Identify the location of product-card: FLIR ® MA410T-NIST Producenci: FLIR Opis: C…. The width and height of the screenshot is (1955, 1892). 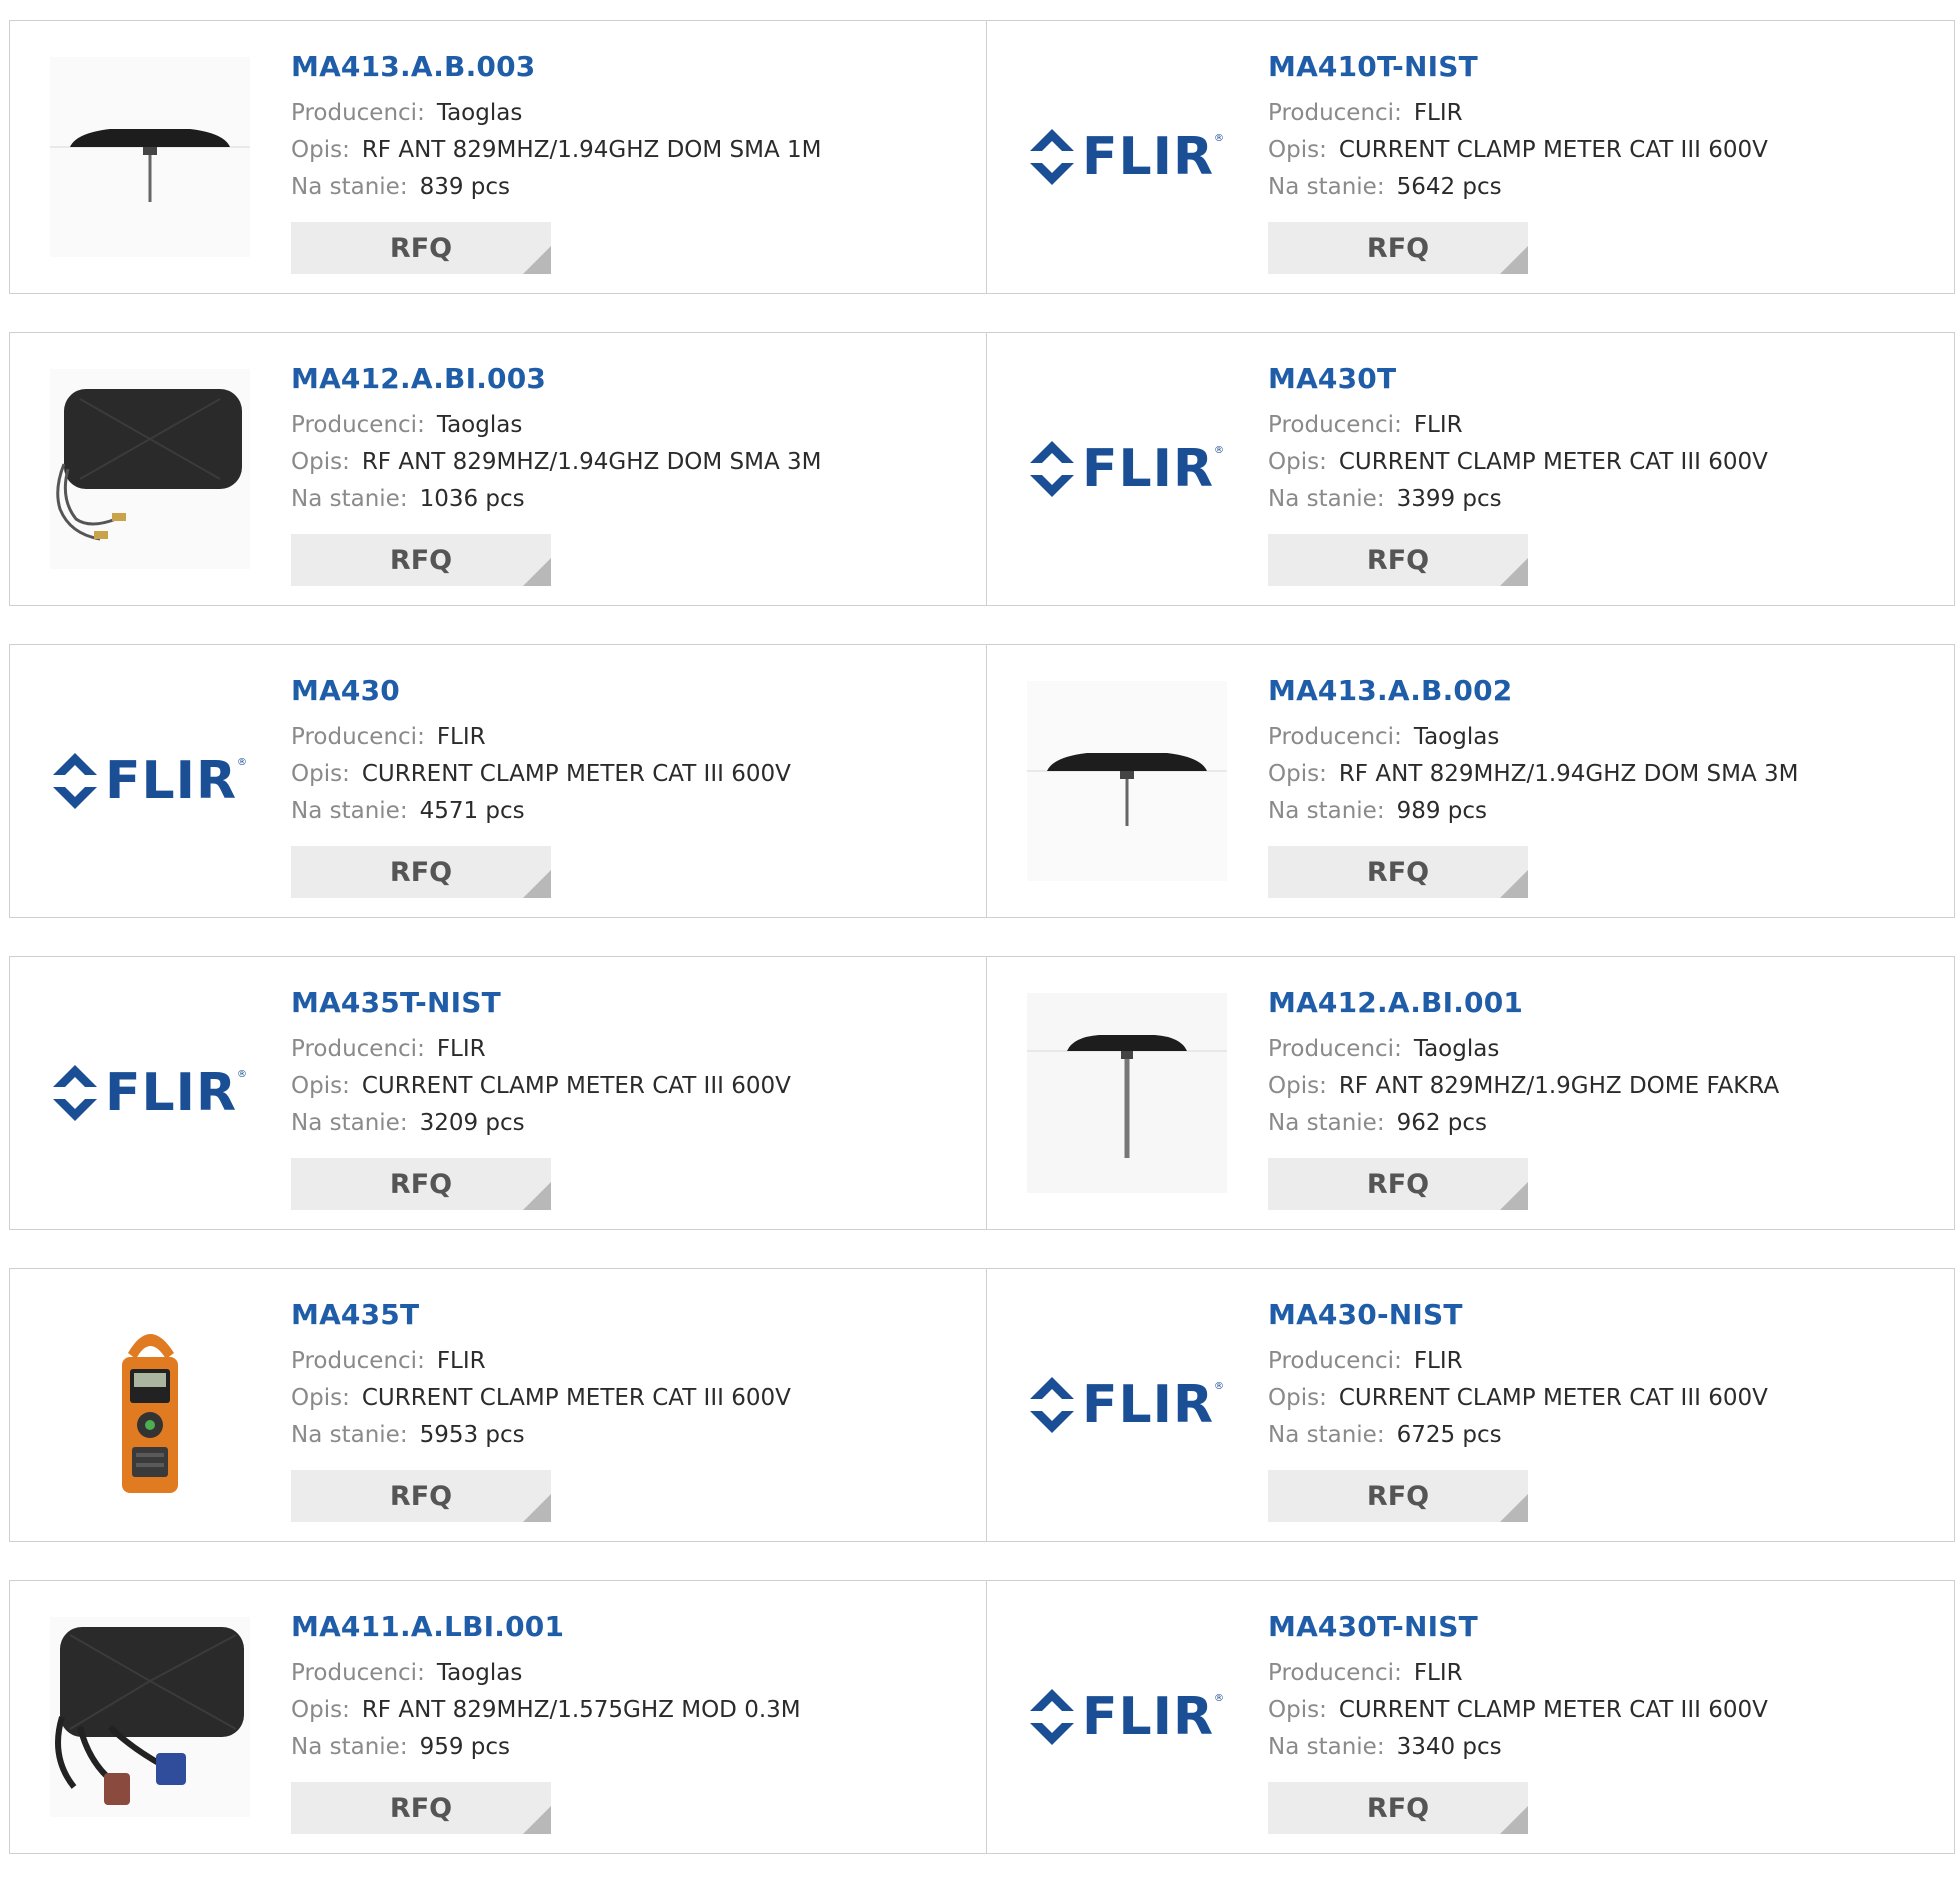
(1471, 157).